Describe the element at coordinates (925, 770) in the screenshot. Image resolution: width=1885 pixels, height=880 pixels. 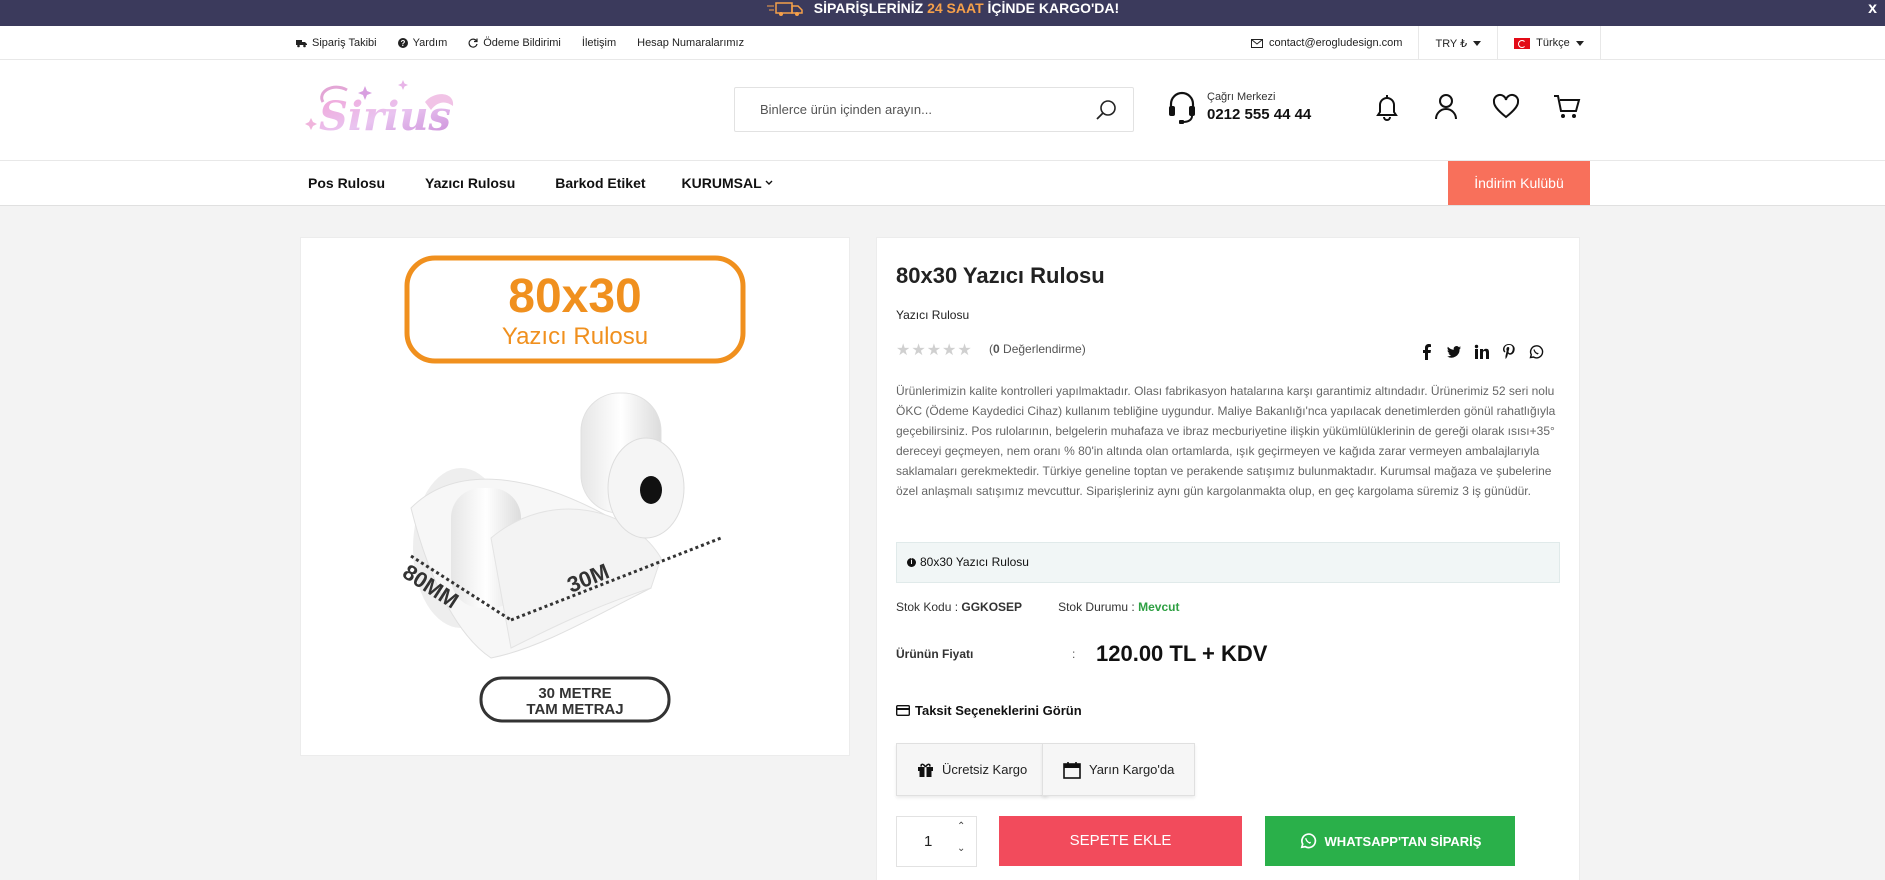
I see `gift-icon` at that location.